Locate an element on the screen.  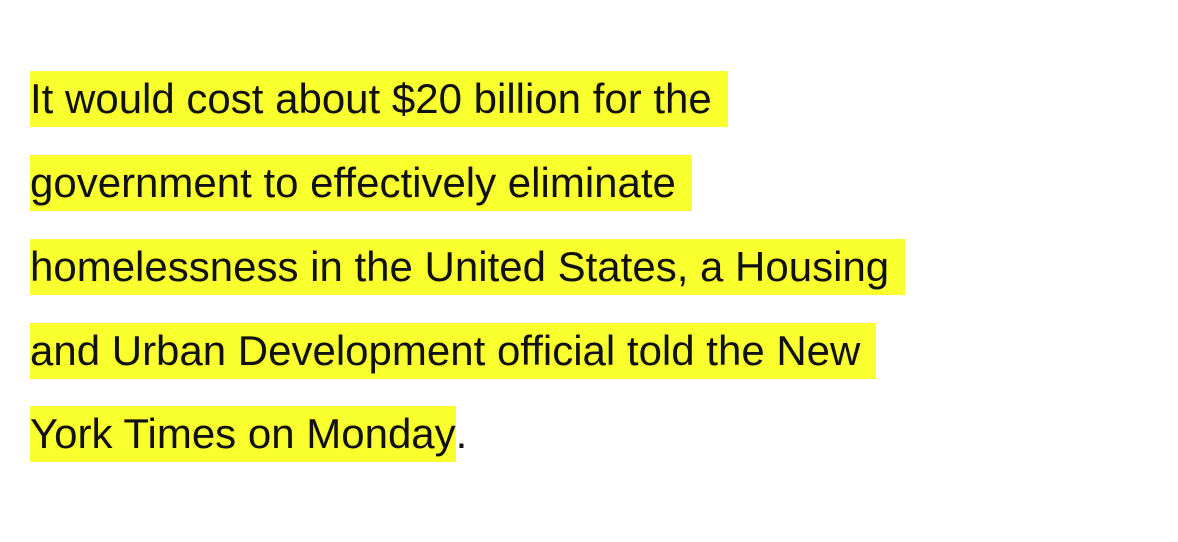
text-line-5: York Times on Monday. is located at coordinates (248, 434).